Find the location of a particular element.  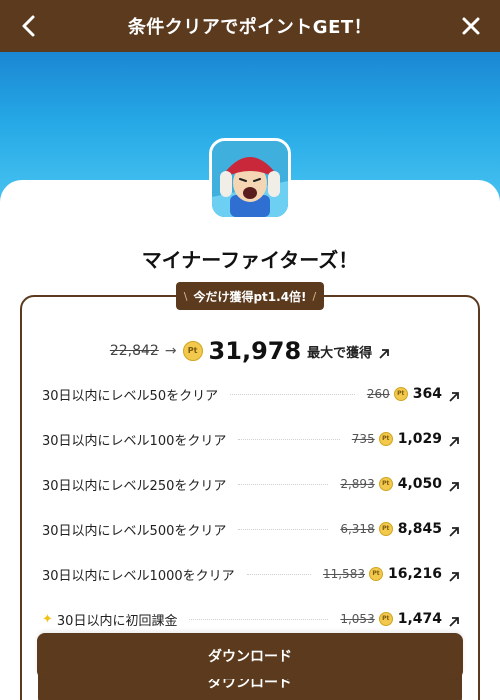

task-old-points: 2,893 is located at coordinates (357, 484).